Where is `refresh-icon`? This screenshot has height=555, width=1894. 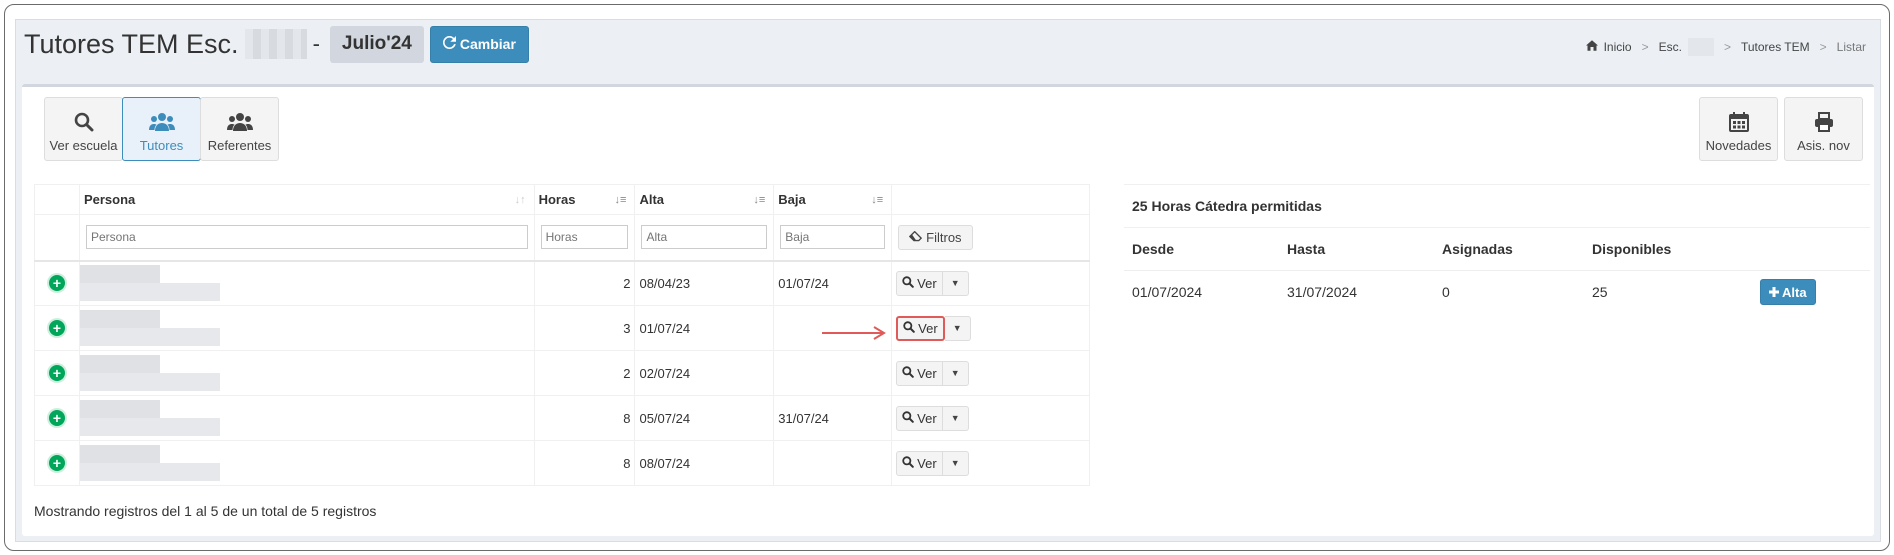 refresh-icon is located at coordinates (449, 43).